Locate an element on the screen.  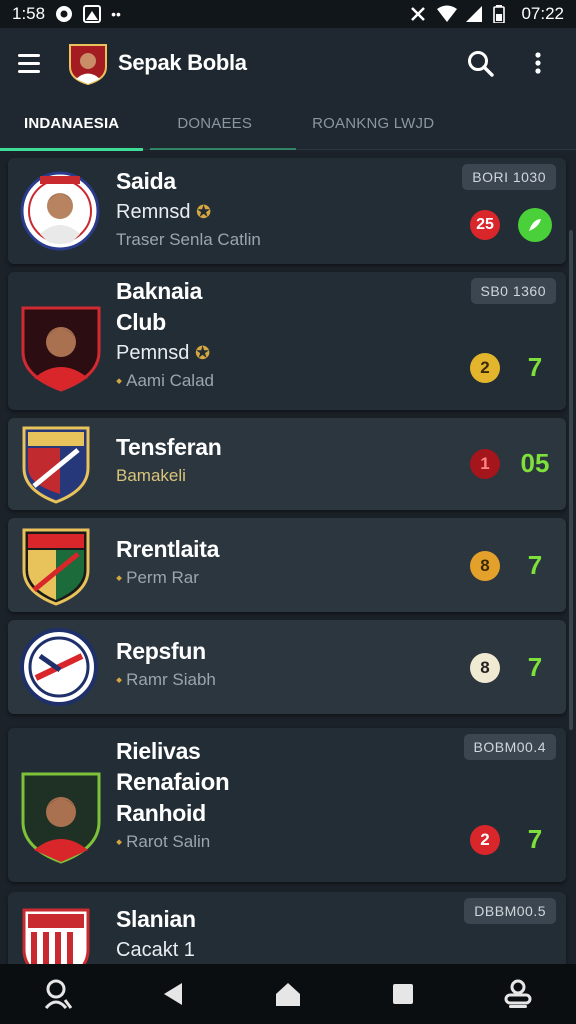
match-id-badge: BOBM00.4 is located at coordinates (509, 747).